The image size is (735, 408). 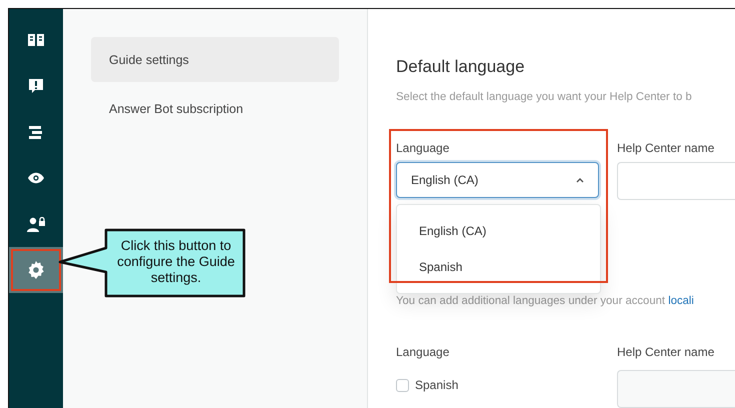 What do you see at coordinates (497, 180) in the screenshot?
I see `language-select: English (CA)` at bounding box center [497, 180].